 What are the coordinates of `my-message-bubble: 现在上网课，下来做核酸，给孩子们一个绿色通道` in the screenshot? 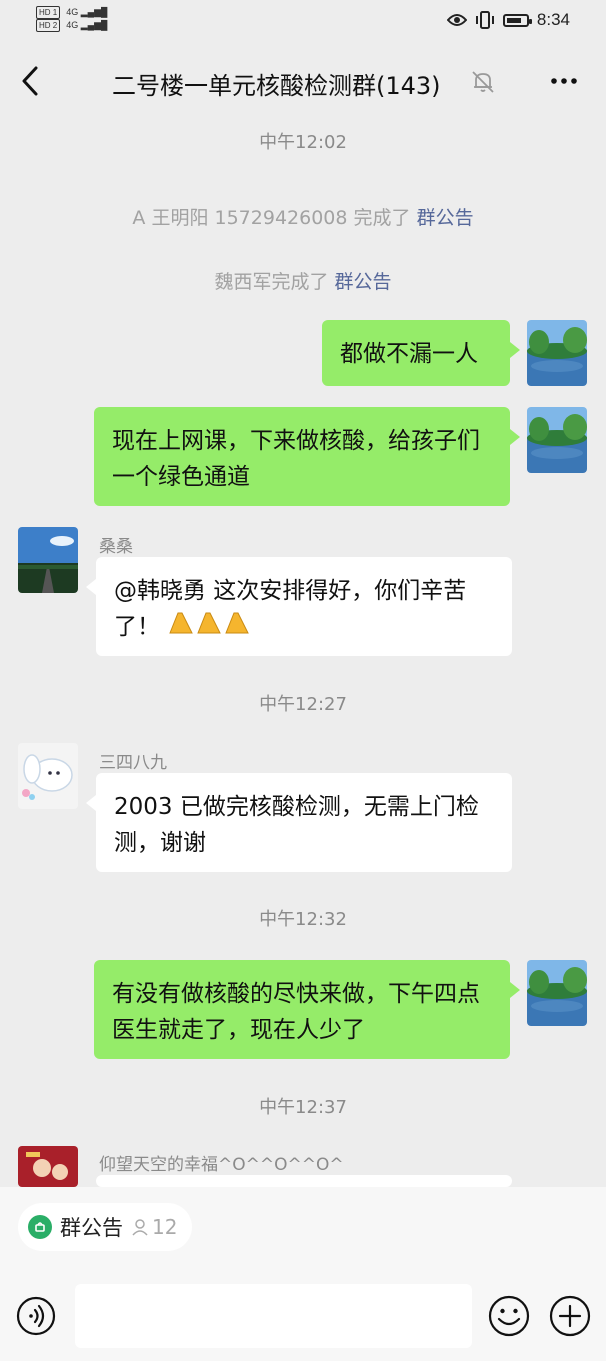 It's located at (307, 456).